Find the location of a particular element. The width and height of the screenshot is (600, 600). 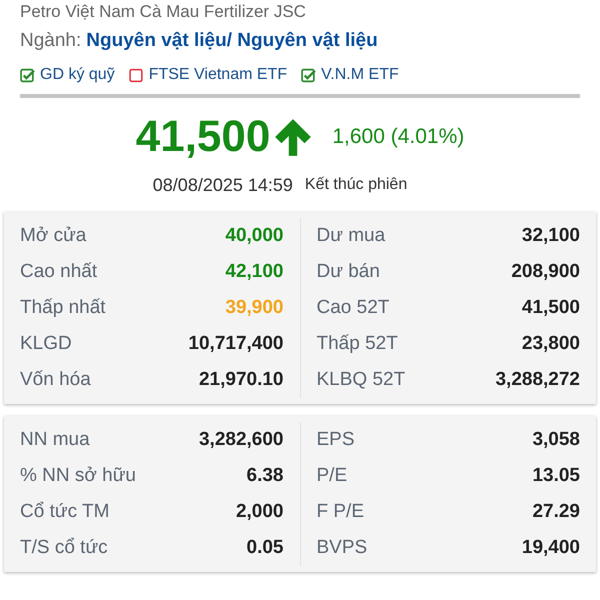

stat-value: 23,800 is located at coordinates (551, 344).